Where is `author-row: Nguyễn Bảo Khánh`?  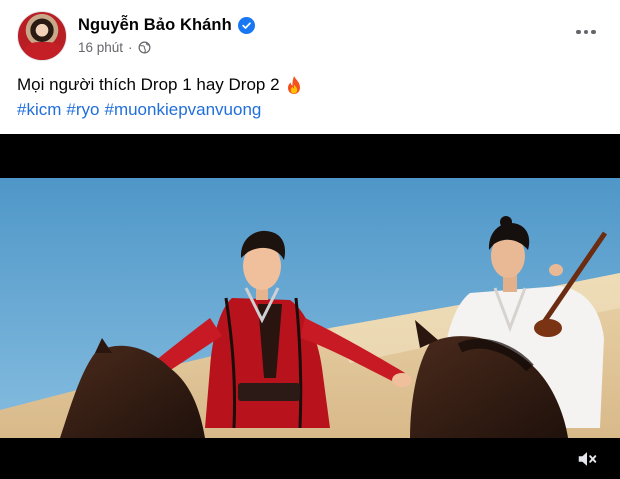 author-row: Nguyễn Bảo Khánh is located at coordinates (166, 25).